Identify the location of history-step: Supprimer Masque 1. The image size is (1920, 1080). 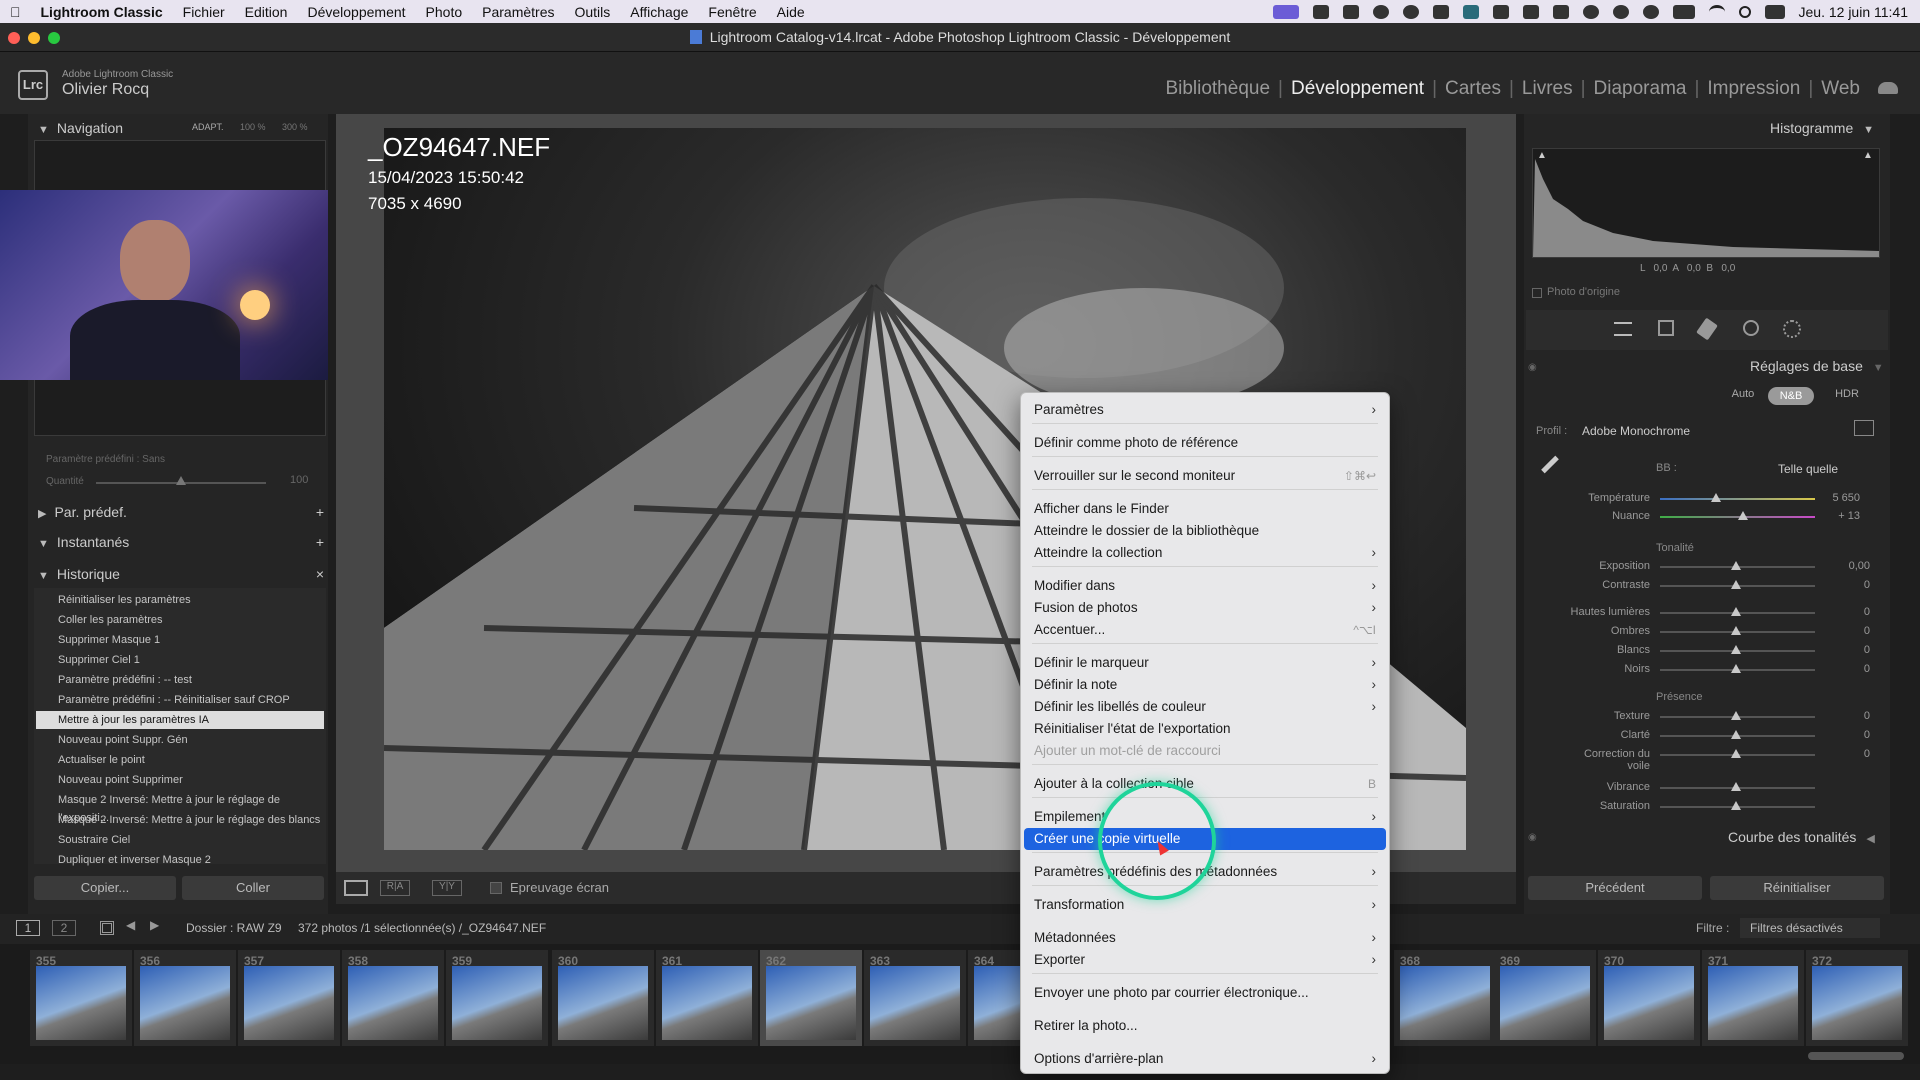
(195, 640).